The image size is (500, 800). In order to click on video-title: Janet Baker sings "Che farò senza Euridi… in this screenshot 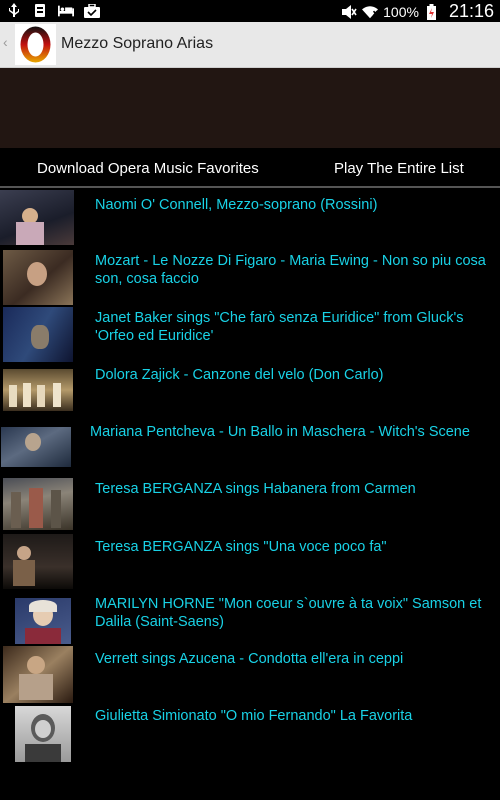, I will do `click(279, 327)`.